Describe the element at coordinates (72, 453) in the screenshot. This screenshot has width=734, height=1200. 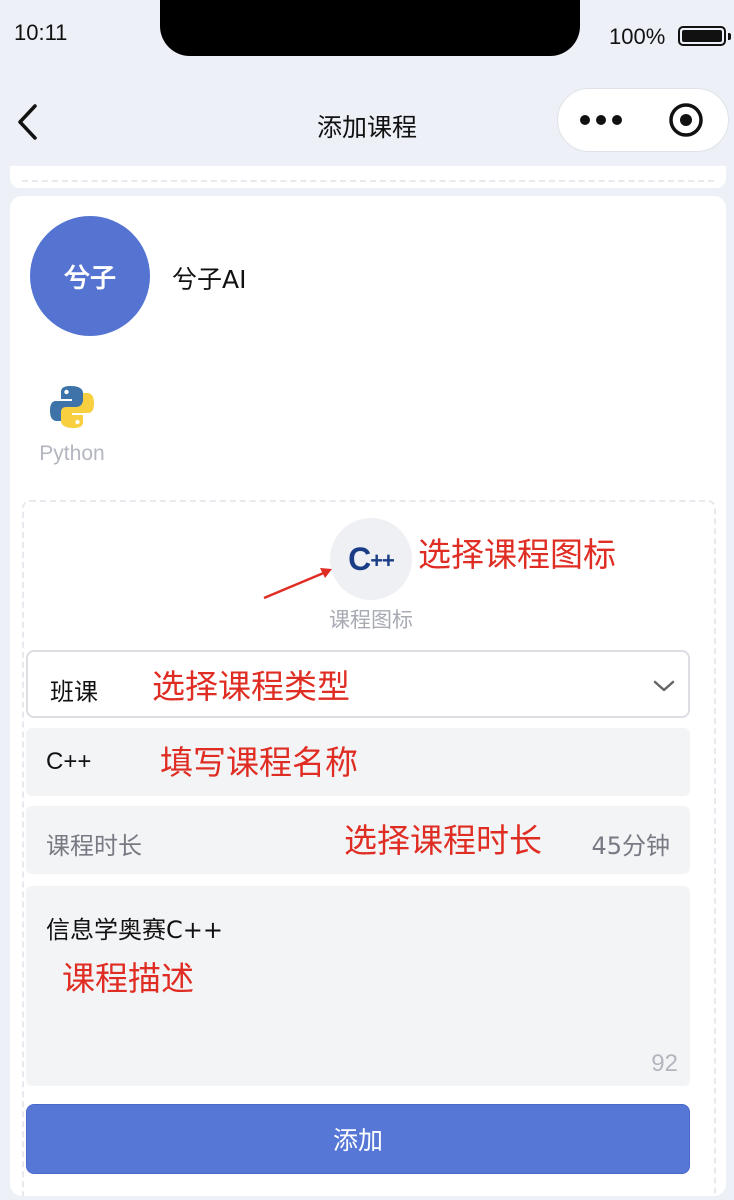
I see `course-item-label: Python` at that location.